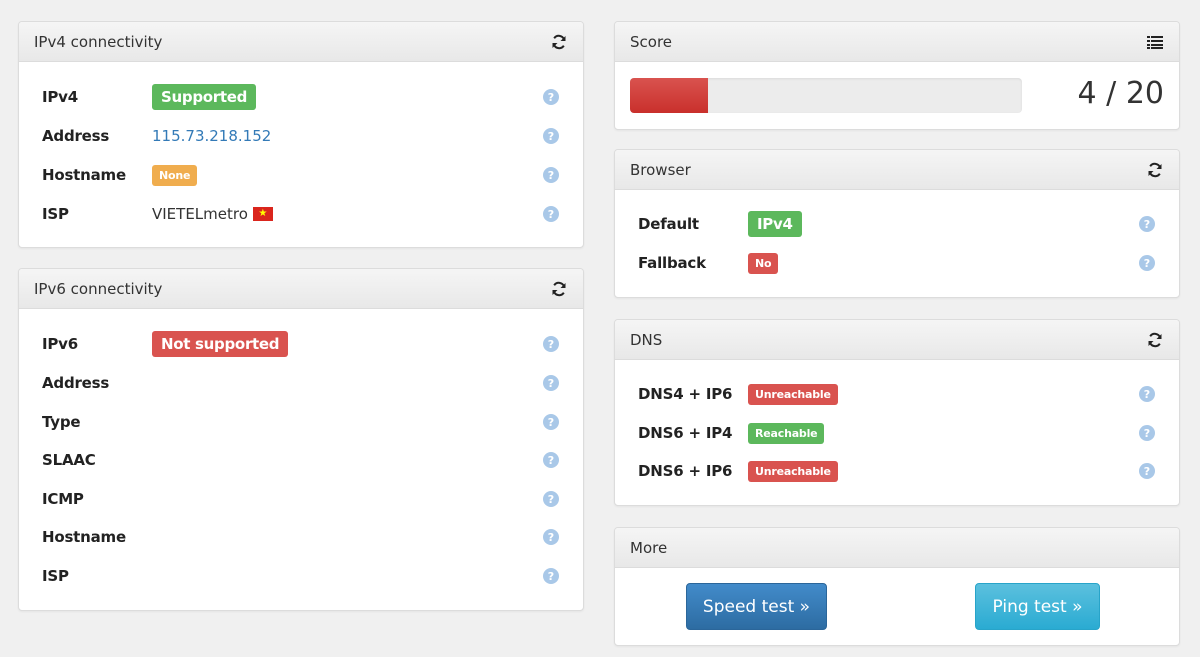 Image resolution: width=1200 pixels, height=657 pixels. I want to click on row-label: ICMP, so click(63, 499).